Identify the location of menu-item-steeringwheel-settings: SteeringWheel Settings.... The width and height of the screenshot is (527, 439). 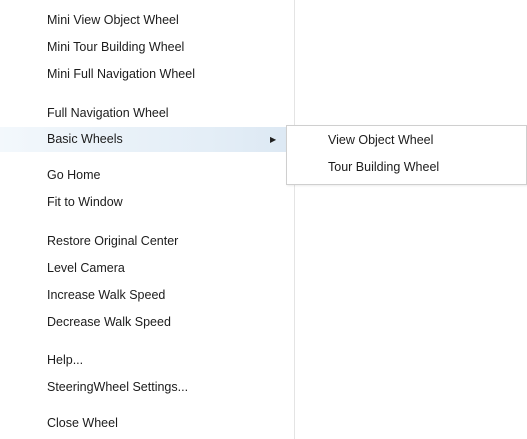
(147, 387).